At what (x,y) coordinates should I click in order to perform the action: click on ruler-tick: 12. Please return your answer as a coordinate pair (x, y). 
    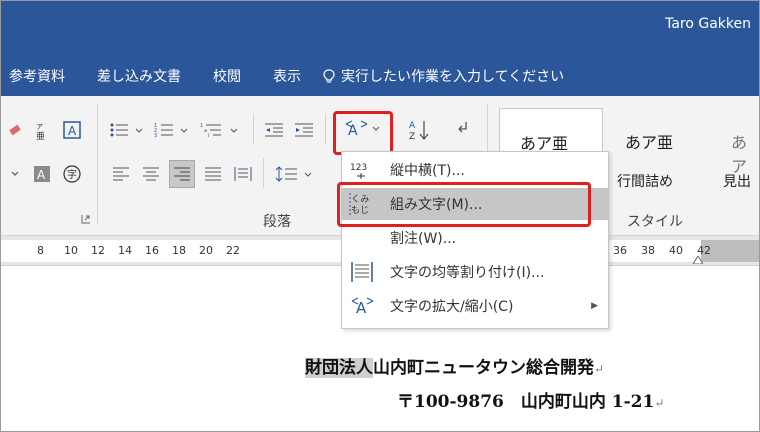
    Looking at the image, I should click on (98, 250).